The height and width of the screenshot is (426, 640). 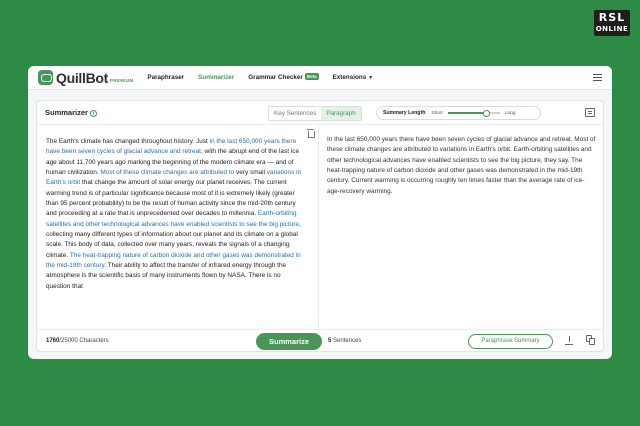 I want to click on length-long-label: Long, so click(x=510, y=113).